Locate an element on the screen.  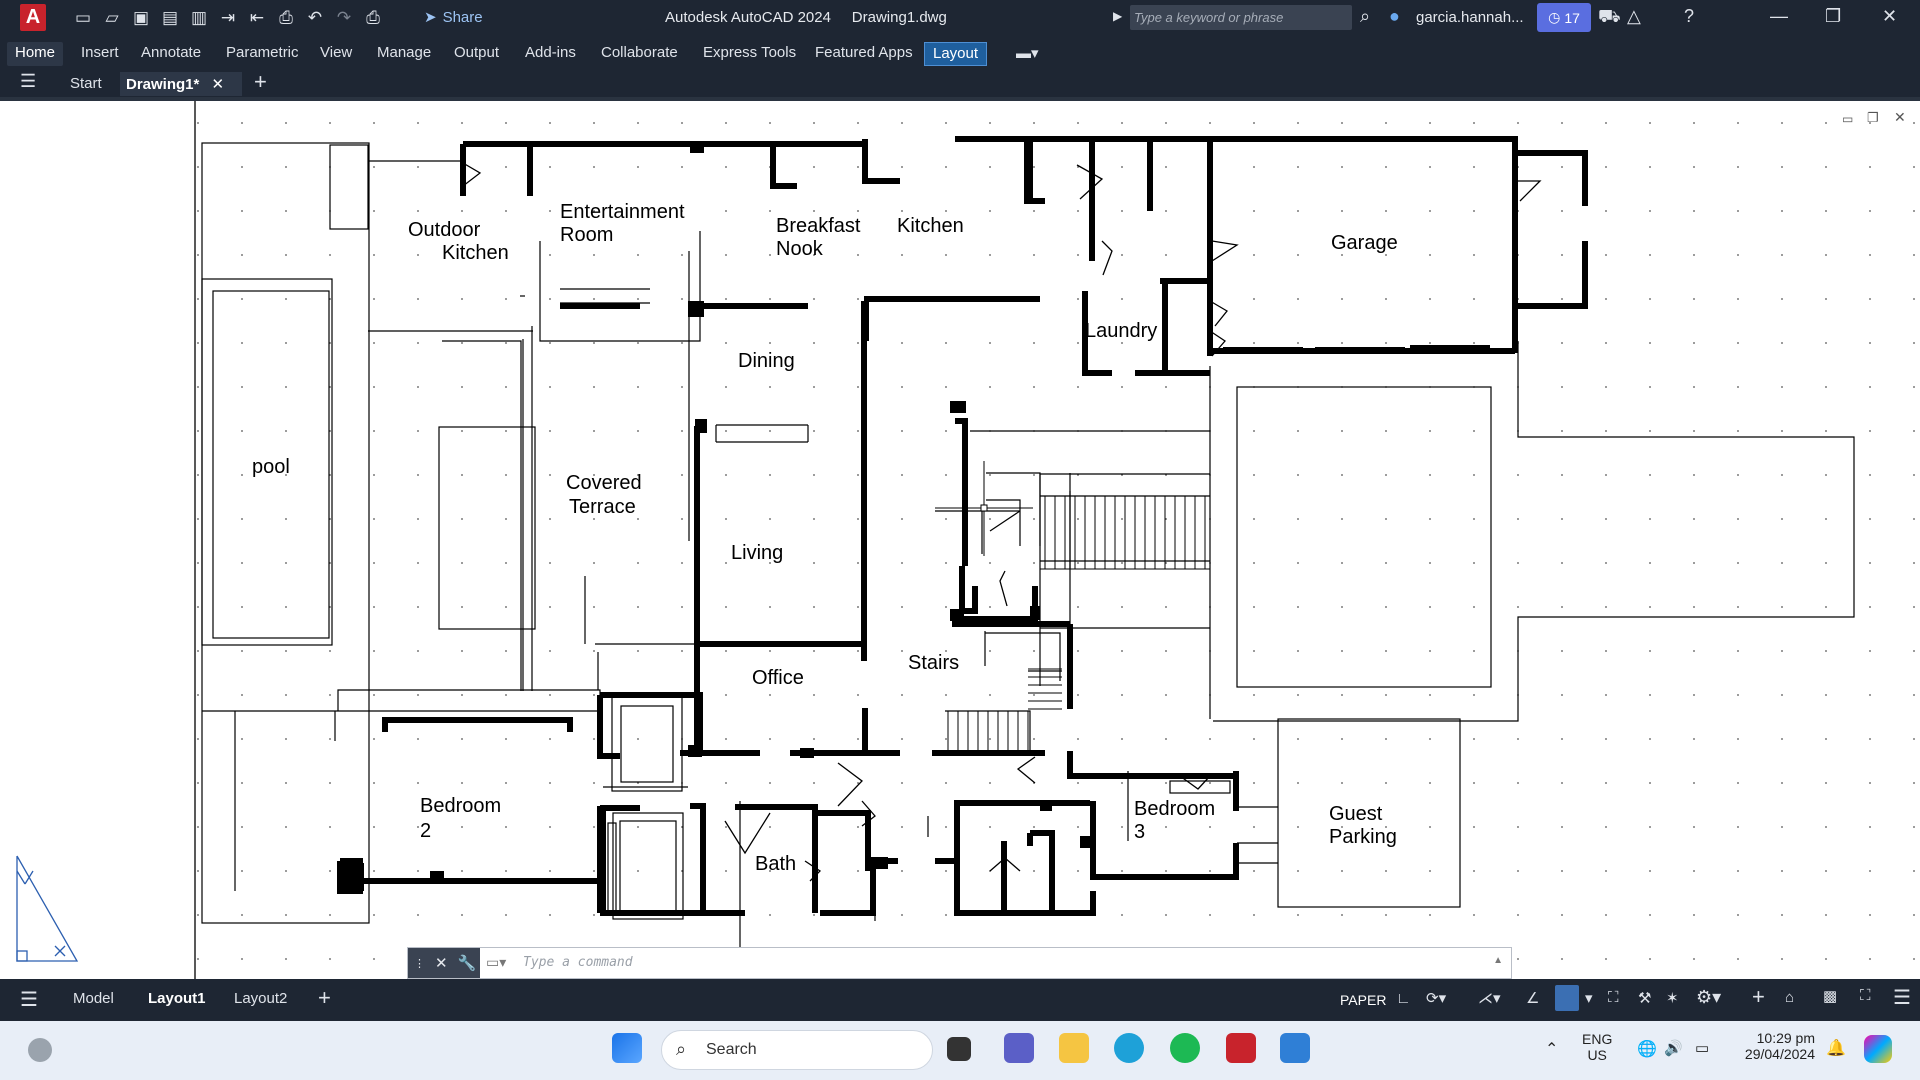
chevron-up-icon: ⌃ is located at coordinates (1551, 1049).